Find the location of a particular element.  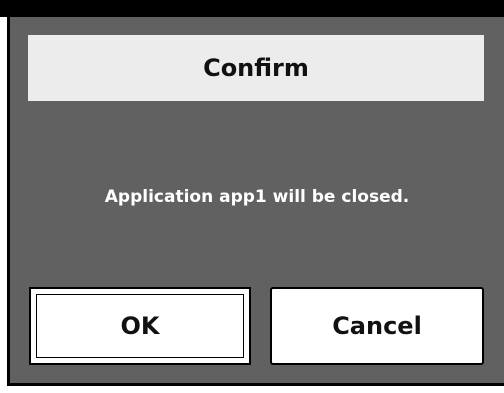

ok-button: OK is located at coordinates (140, 326).